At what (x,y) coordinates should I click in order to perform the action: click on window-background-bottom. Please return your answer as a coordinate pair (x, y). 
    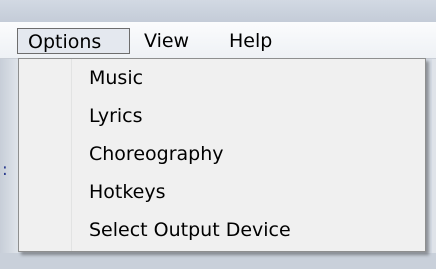
    Looking at the image, I should click on (218, 261).